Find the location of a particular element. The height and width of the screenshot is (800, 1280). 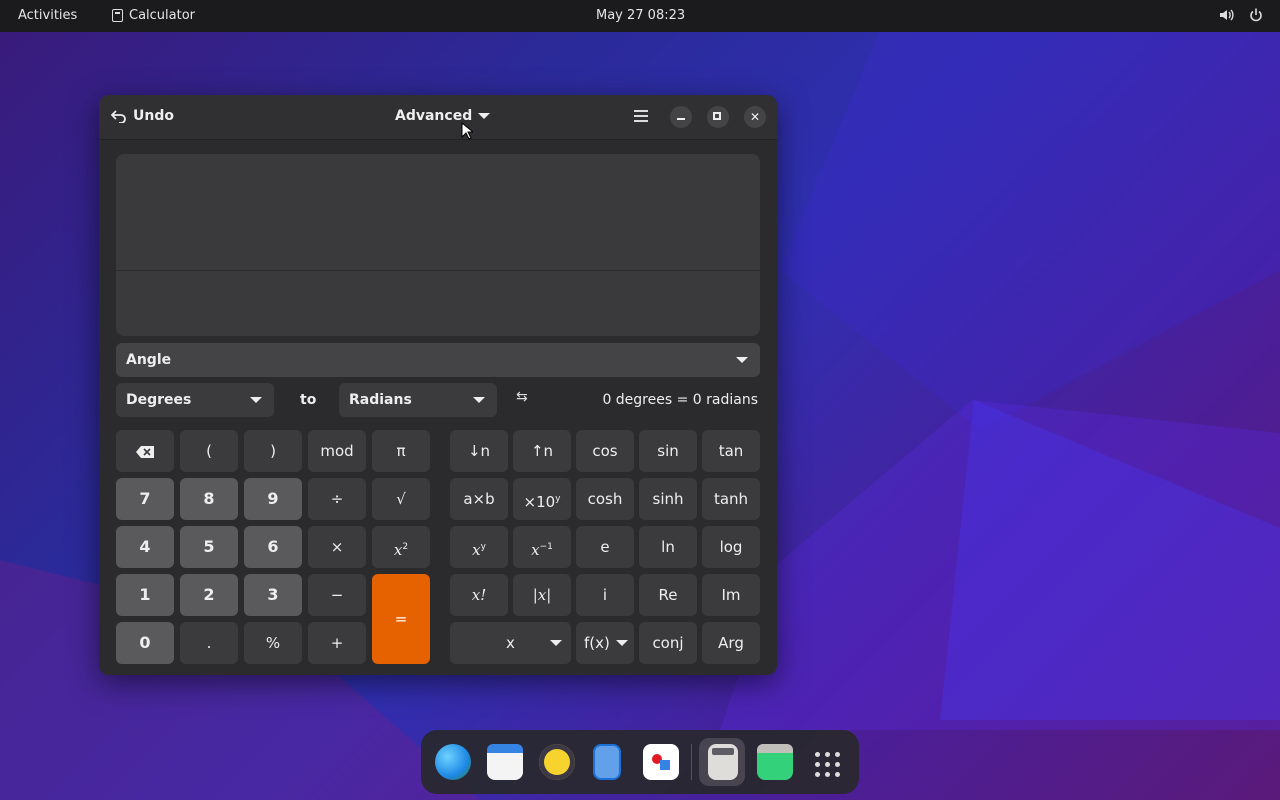

display-divider is located at coordinates (438, 270).